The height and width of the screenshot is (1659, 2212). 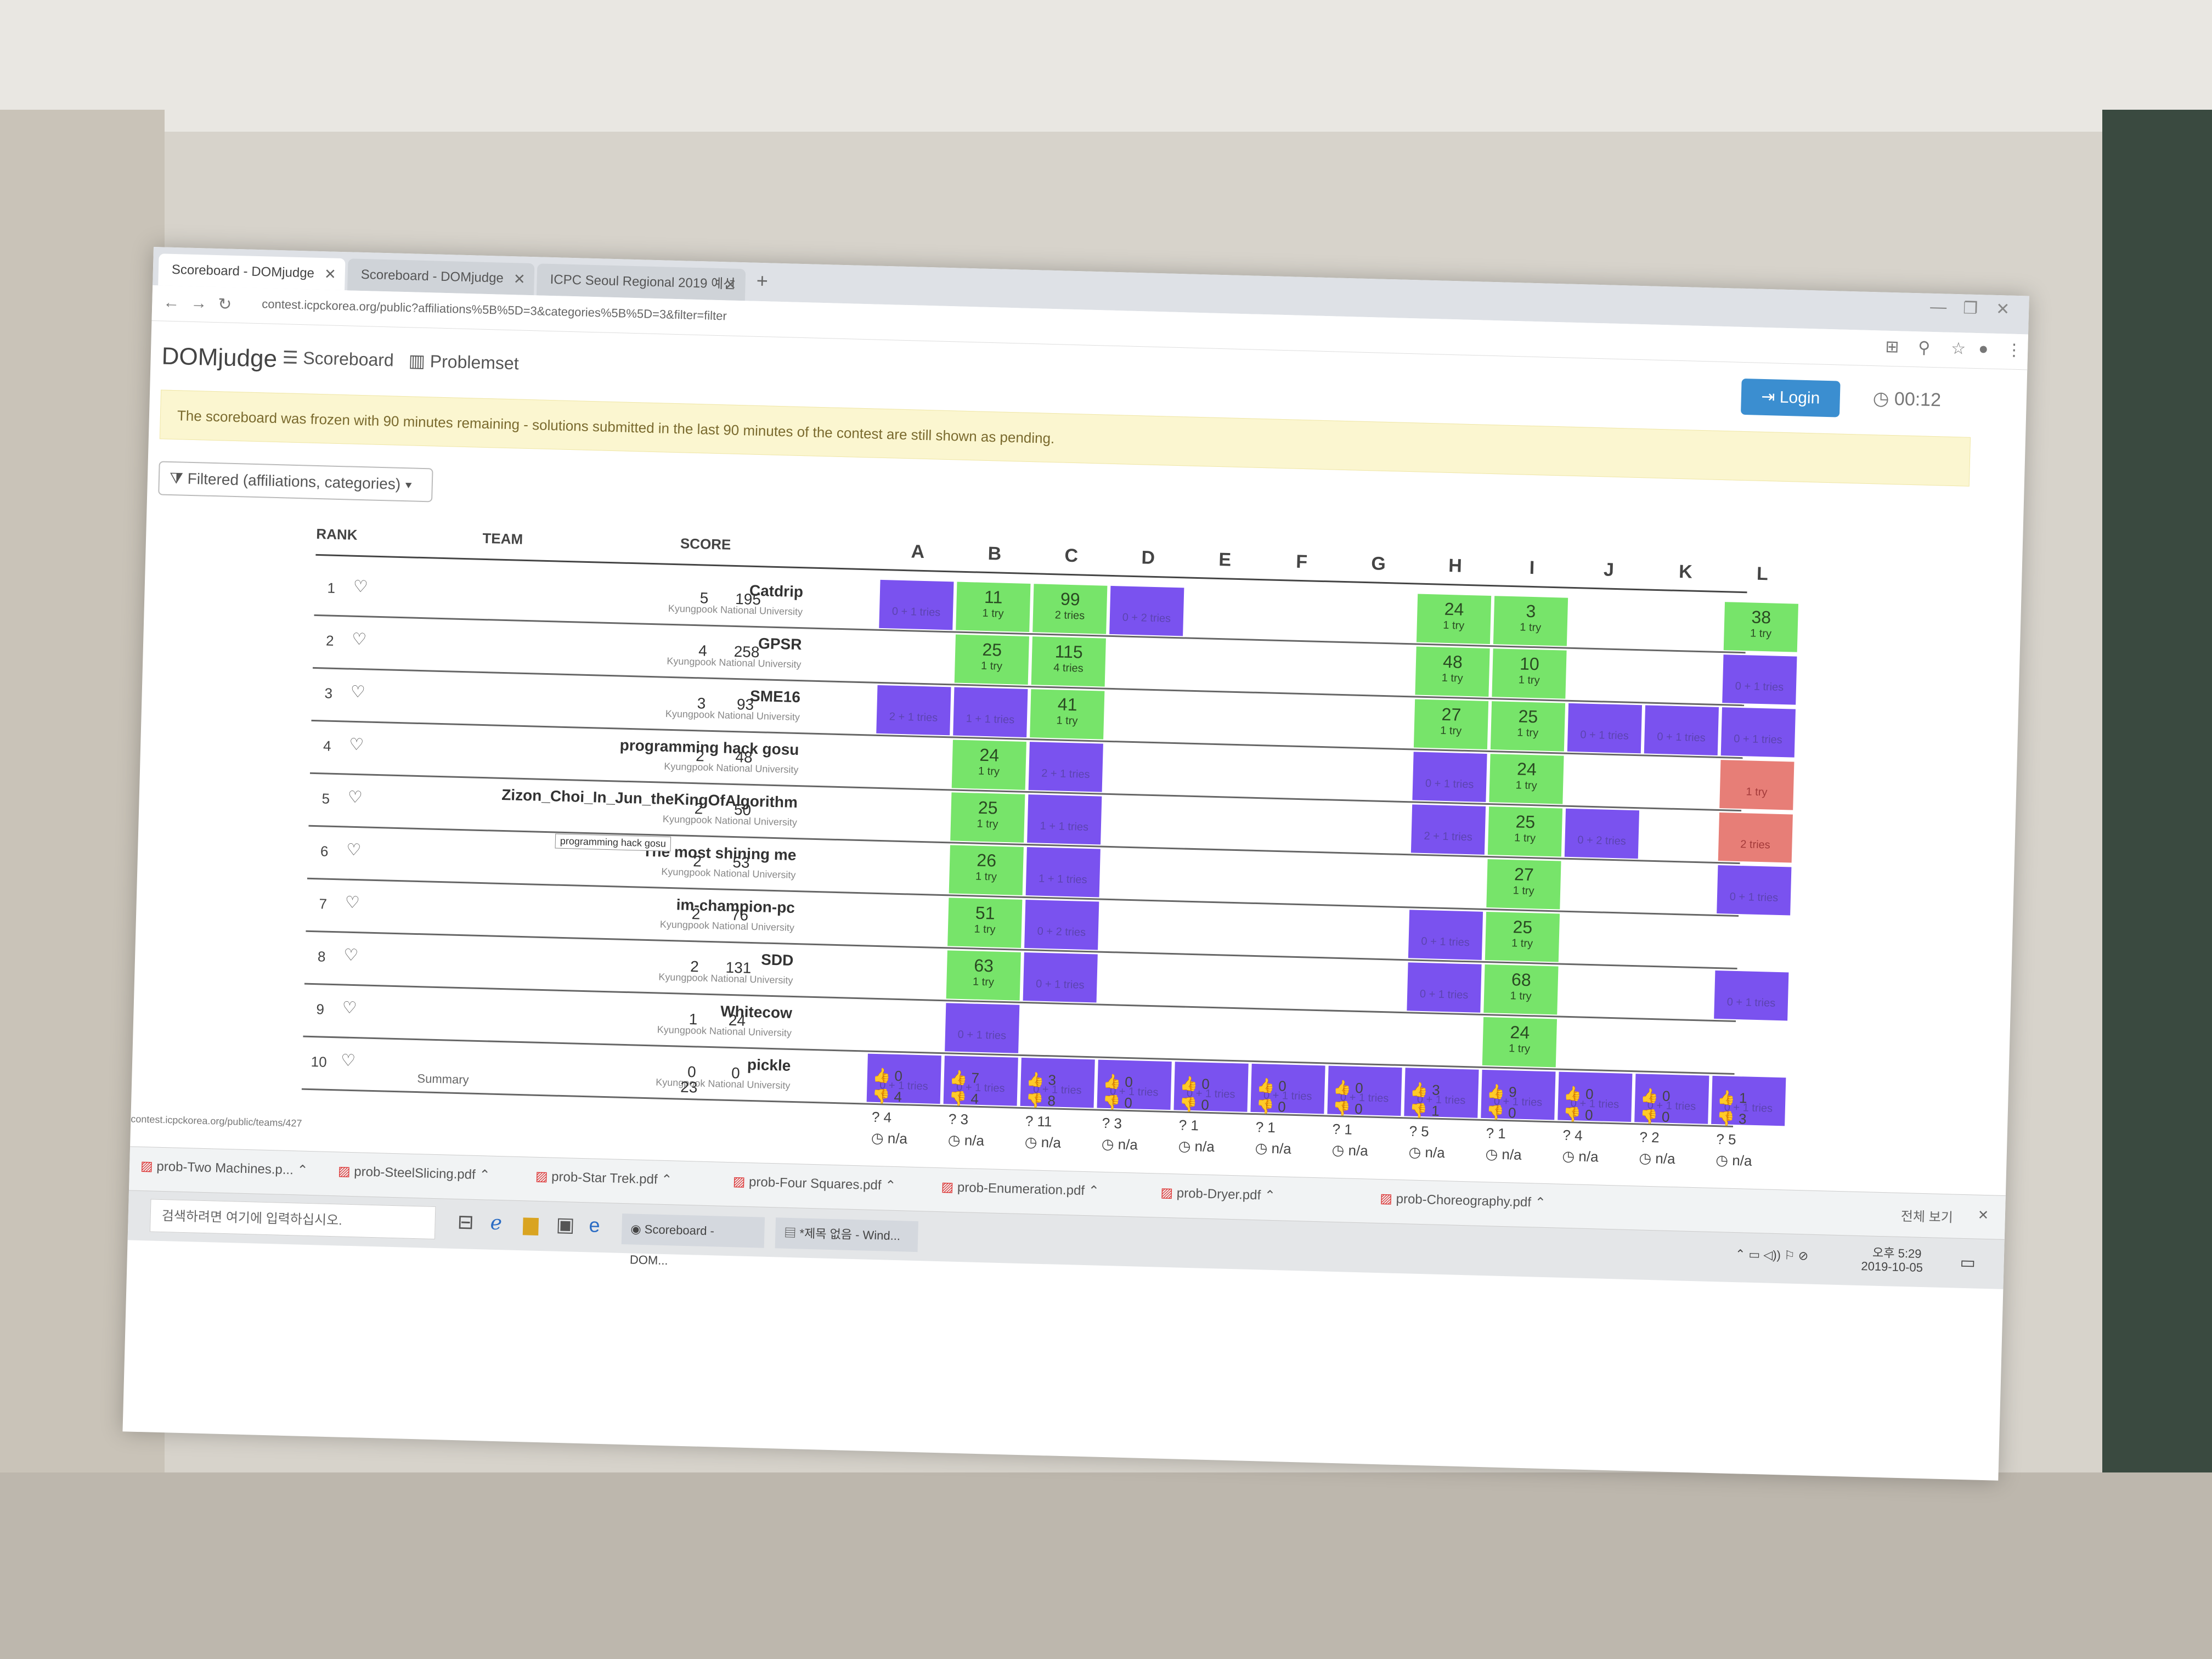 What do you see at coordinates (295, 482) in the screenshot?
I see `filter-dropdown: ⧩ Filtered (affiliations, categories) ▾` at bounding box center [295, 482].